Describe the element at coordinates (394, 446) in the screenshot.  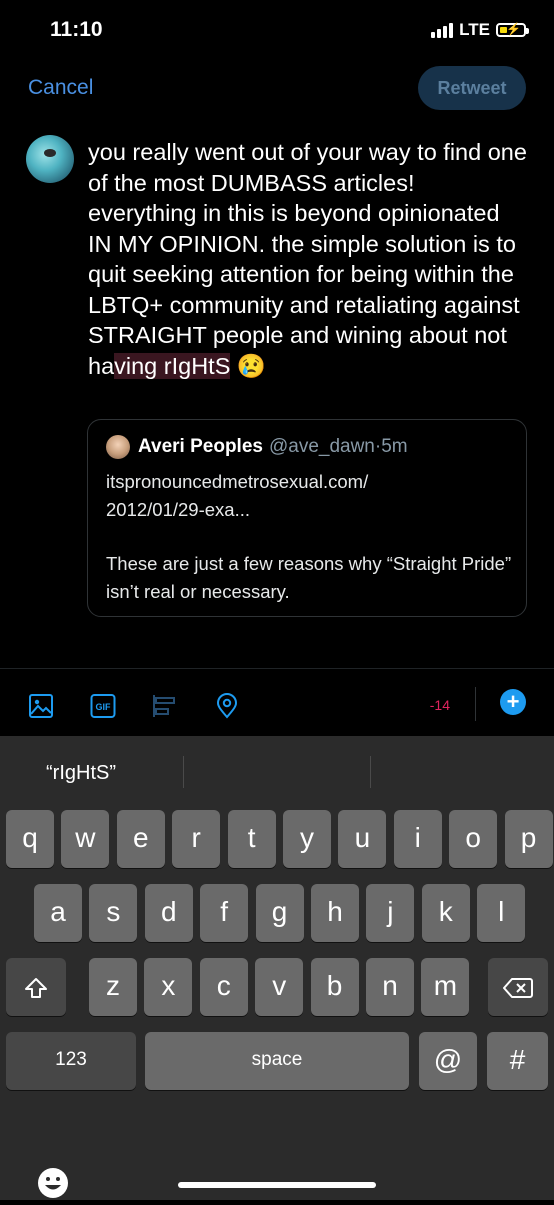
I see `quoted-time: 5m` at that location.